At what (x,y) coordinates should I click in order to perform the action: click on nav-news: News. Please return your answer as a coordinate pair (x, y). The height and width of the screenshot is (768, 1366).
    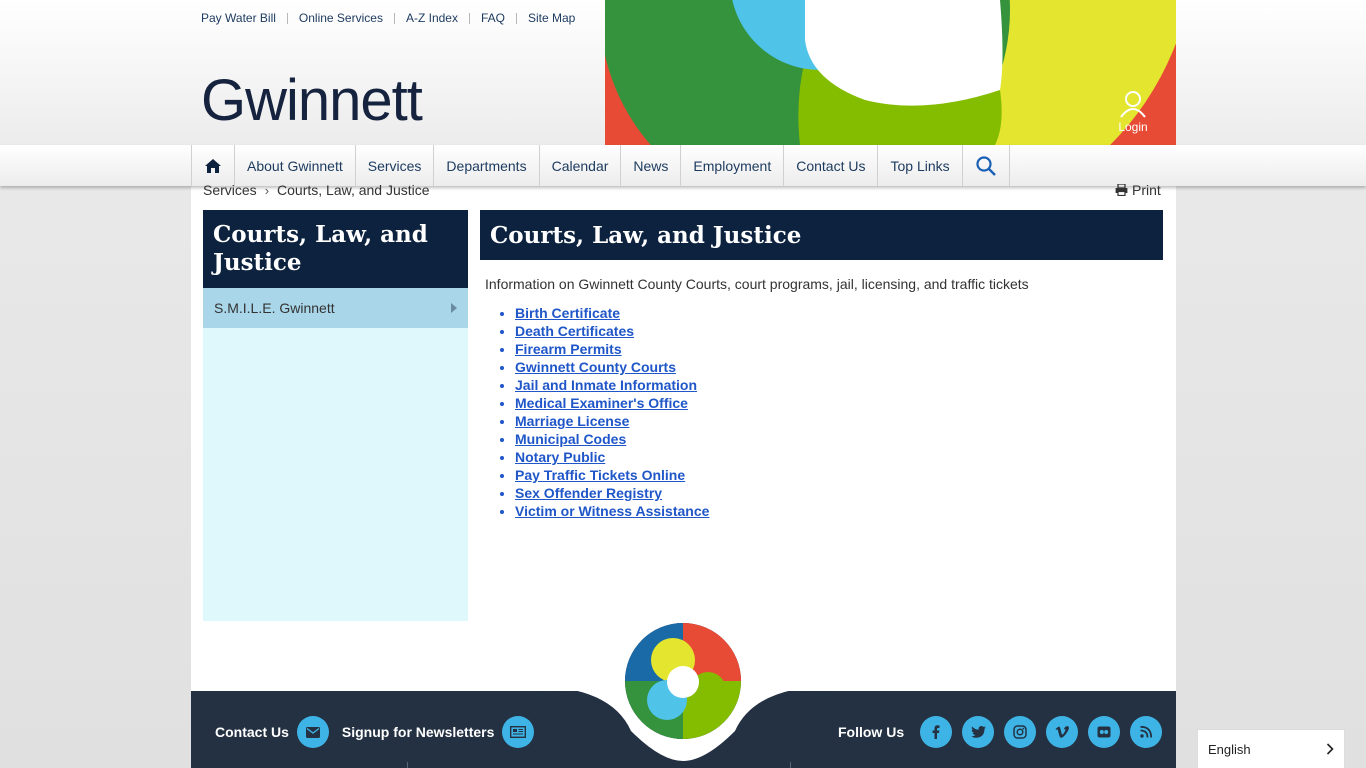
    Looking at the image, I should click on (651, 165).